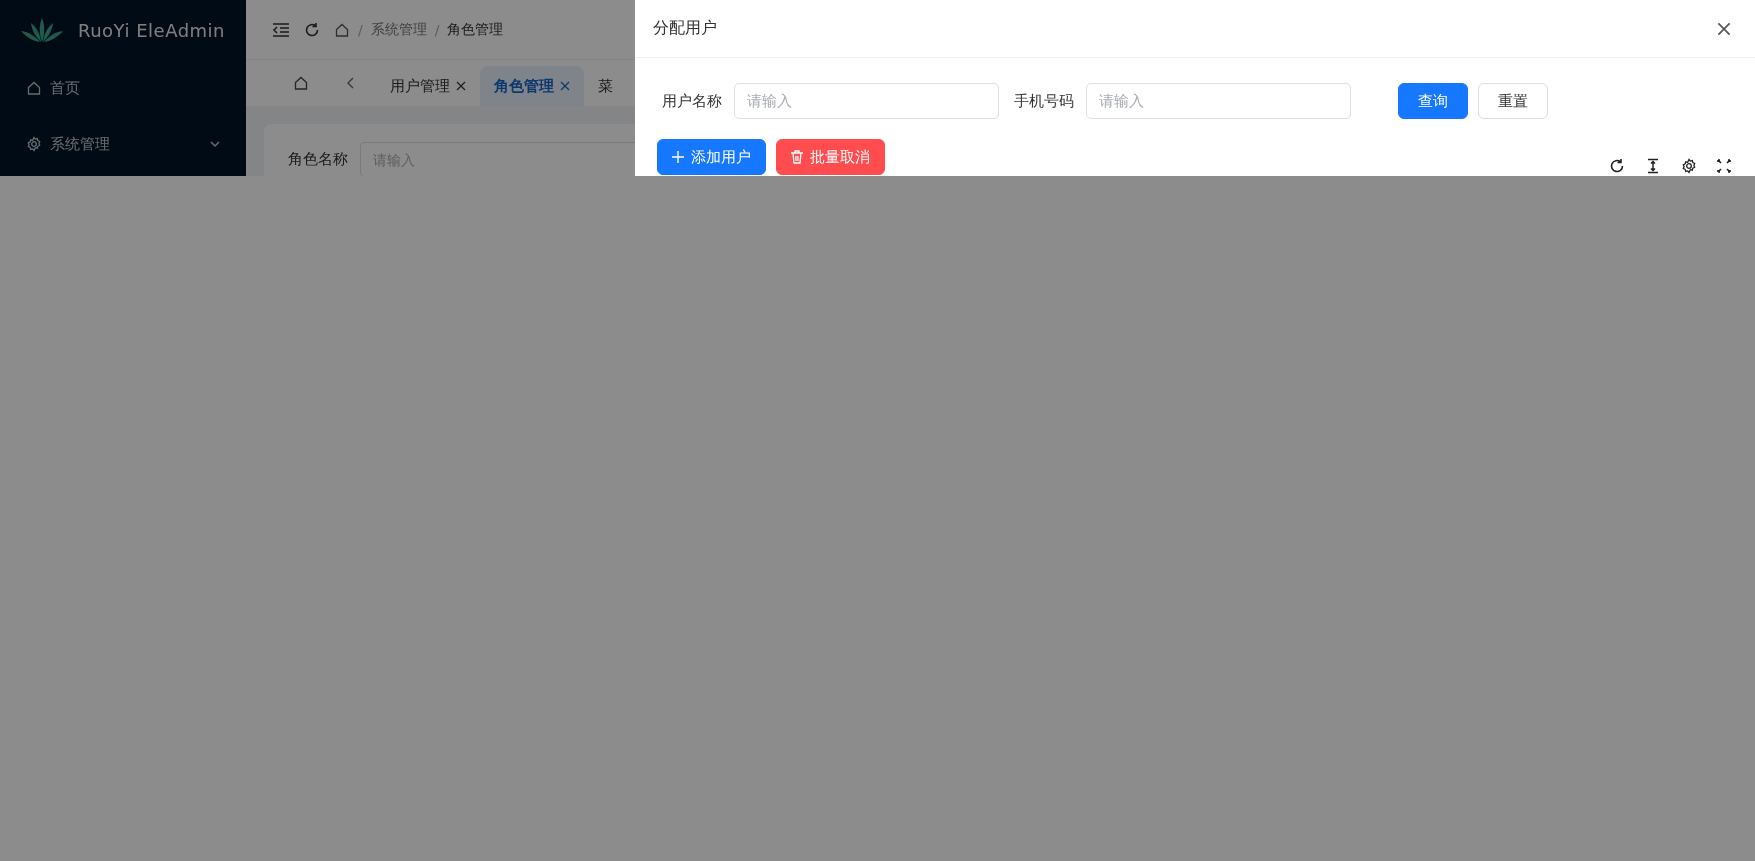  I want to click on trash-icon, so click(797, 157).